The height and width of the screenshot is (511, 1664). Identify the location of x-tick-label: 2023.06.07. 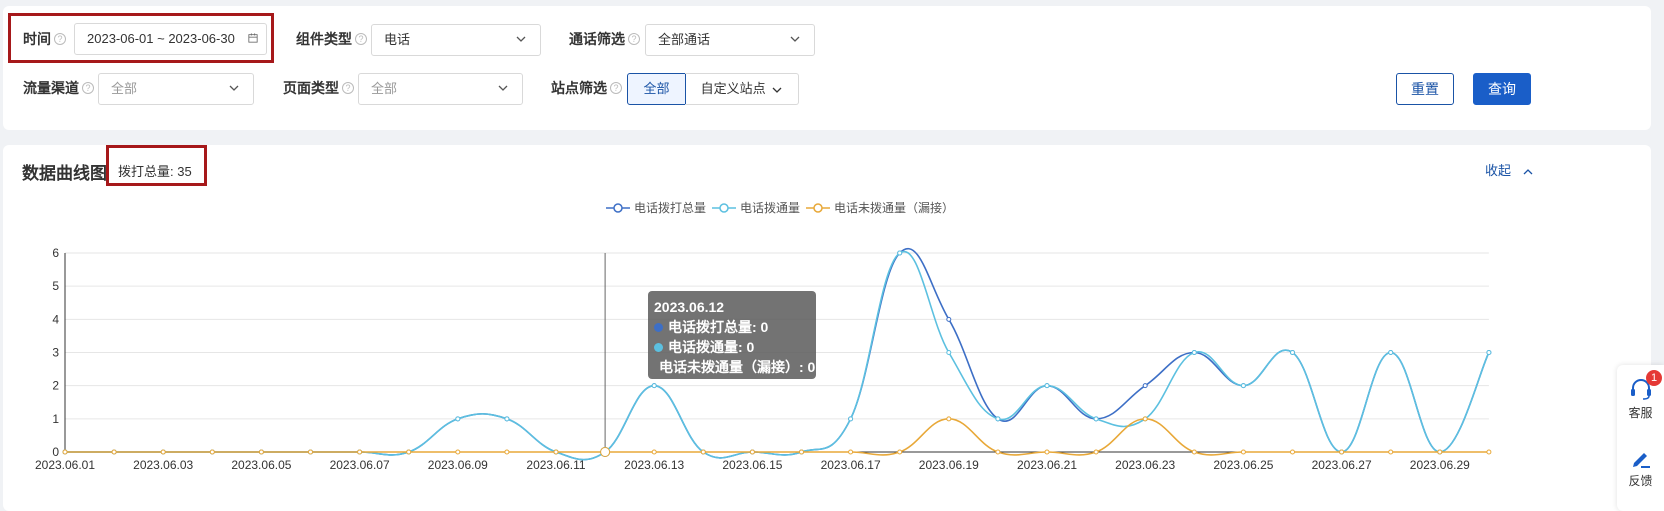
(360, 465).